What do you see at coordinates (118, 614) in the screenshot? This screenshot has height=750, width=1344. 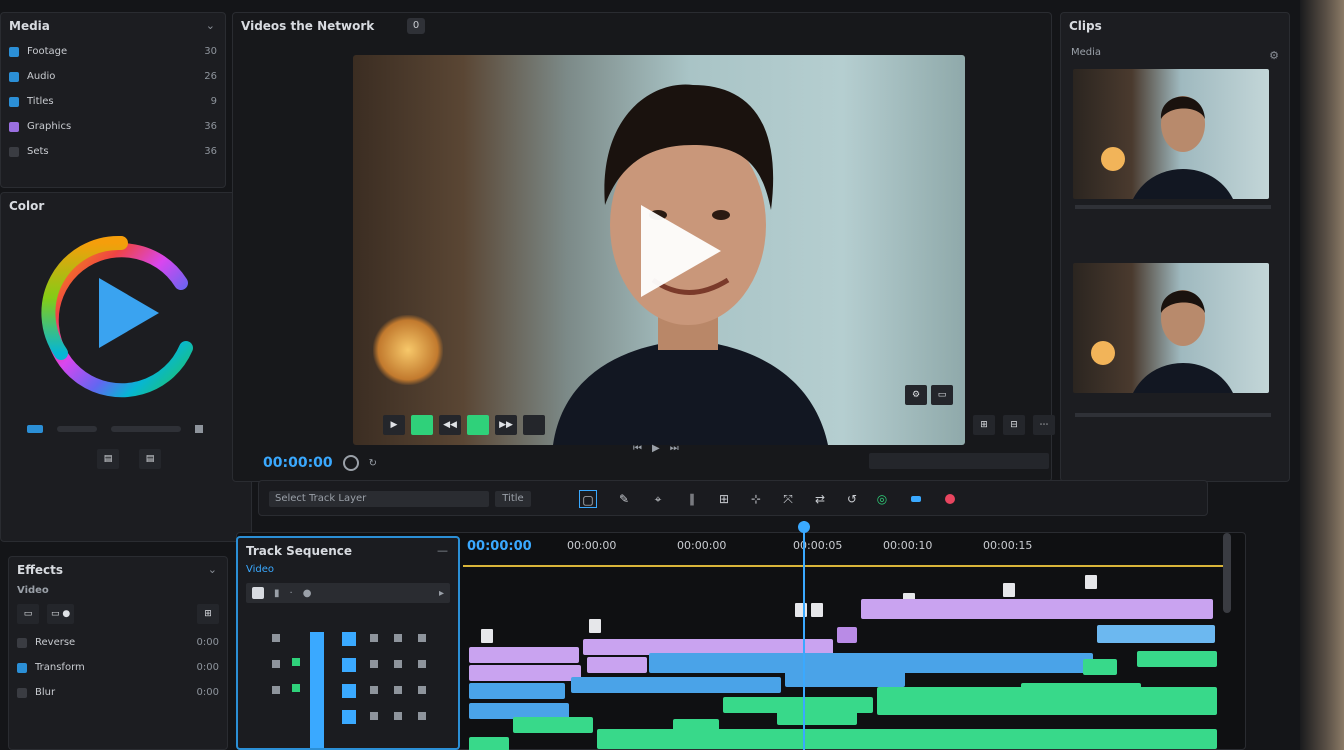 I see `effects-controls: ▭ ▭ ● ⊞` at bounding box center [118, 614].